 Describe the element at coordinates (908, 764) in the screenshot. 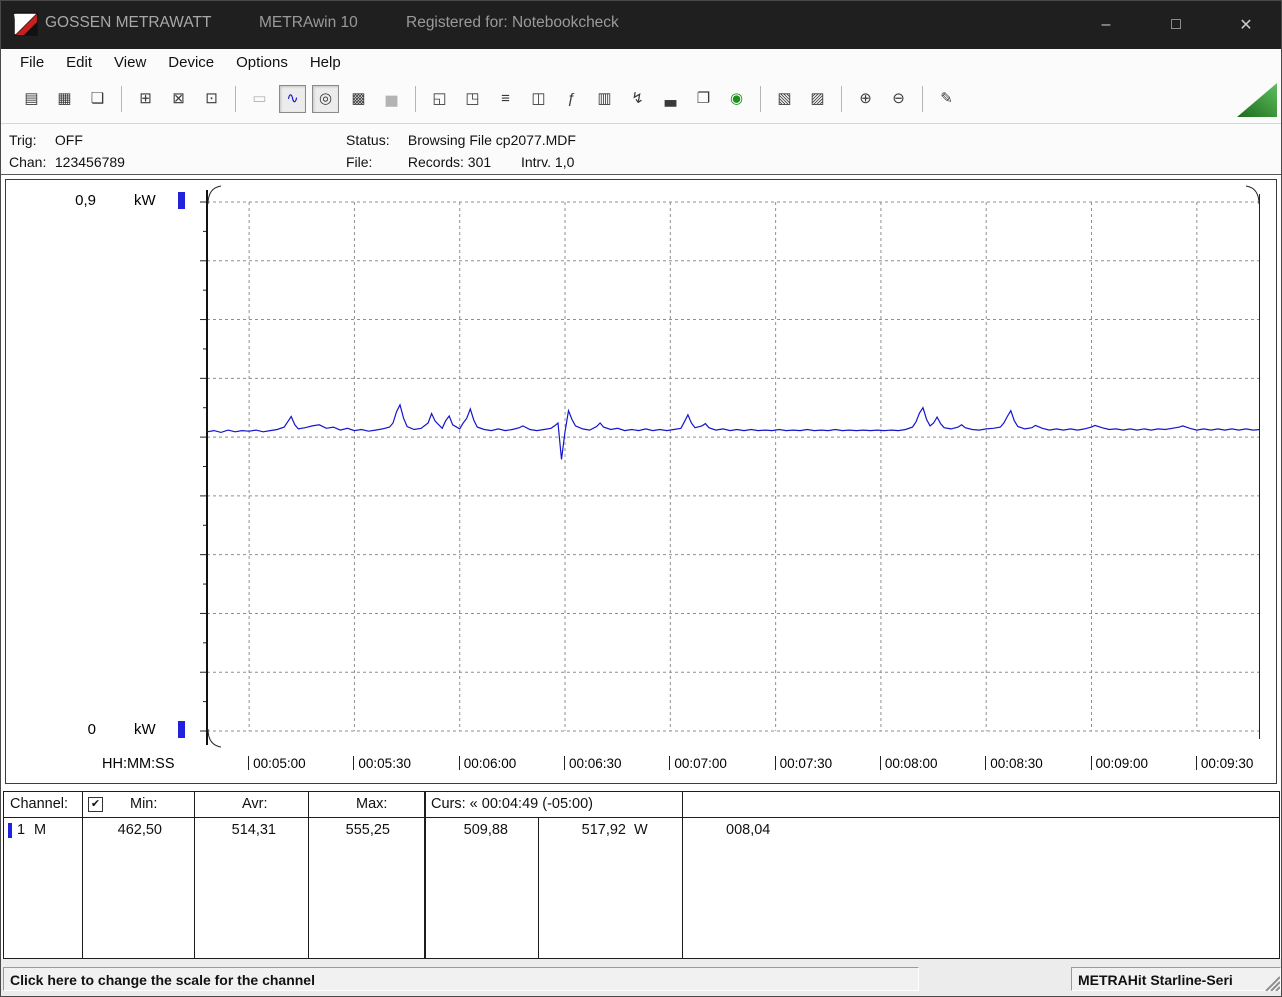

I see `x-axis-tick-label: 00:08:00` at that location.